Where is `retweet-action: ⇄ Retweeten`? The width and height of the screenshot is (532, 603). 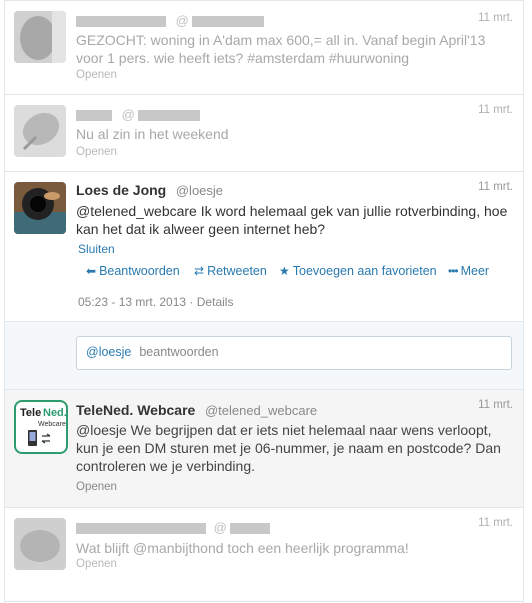 retweet-action: ⇄ Retweeten is located at coordinates (230, 271).